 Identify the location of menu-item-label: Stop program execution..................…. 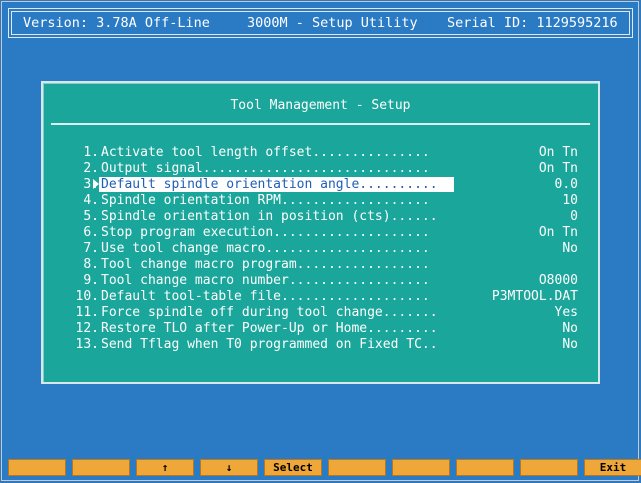
(265, 232).